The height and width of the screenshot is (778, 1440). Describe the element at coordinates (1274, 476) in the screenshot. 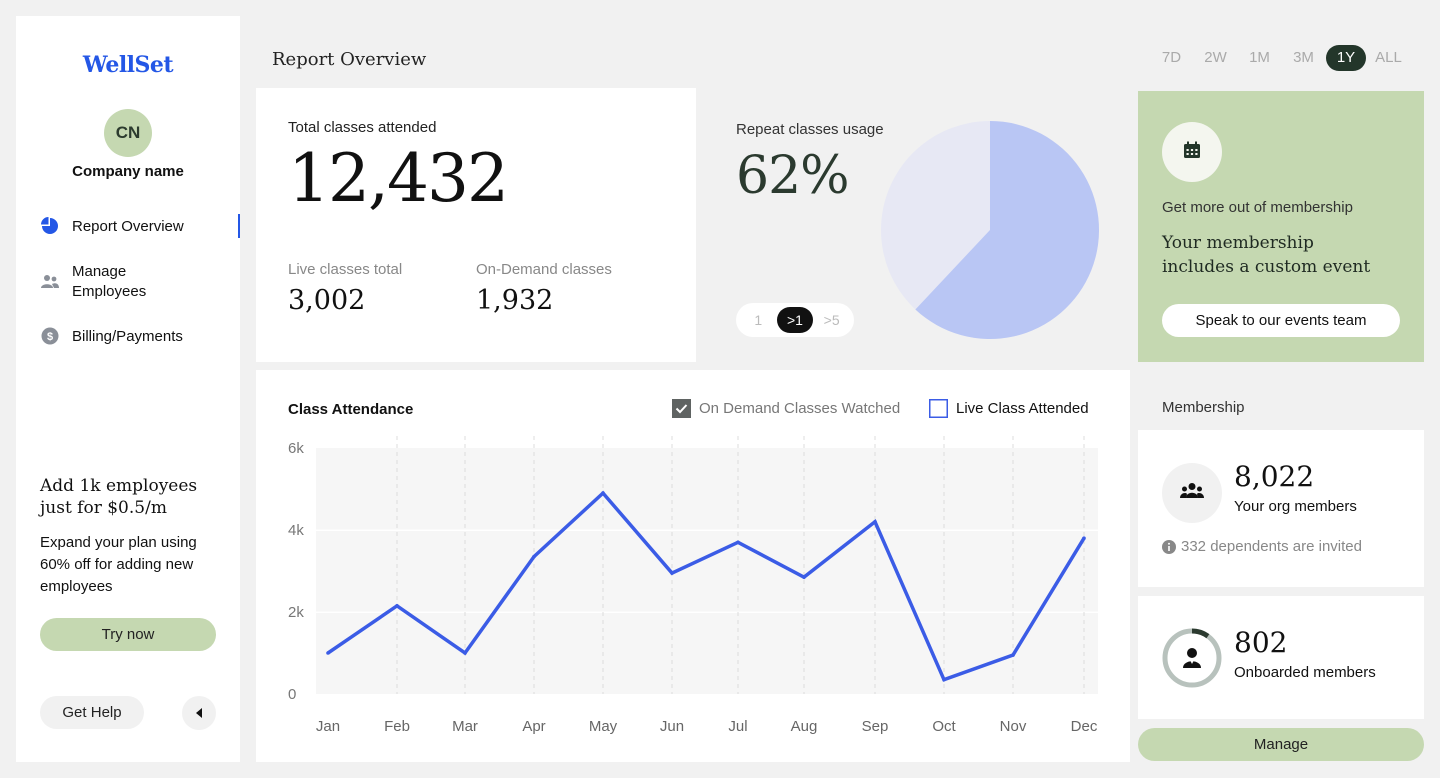

I see `org-members-value: 8,022` at that location.